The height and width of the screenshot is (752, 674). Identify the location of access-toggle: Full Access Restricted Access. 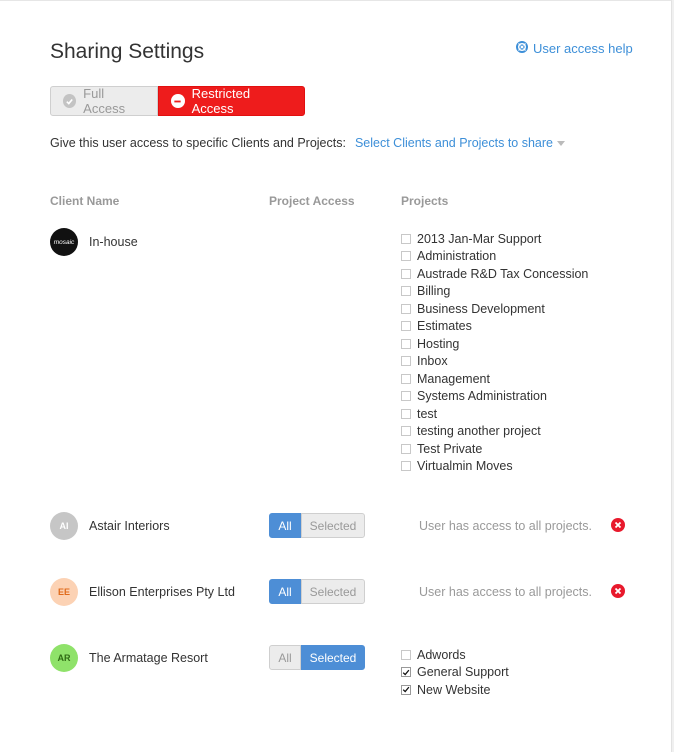
(177, 101).